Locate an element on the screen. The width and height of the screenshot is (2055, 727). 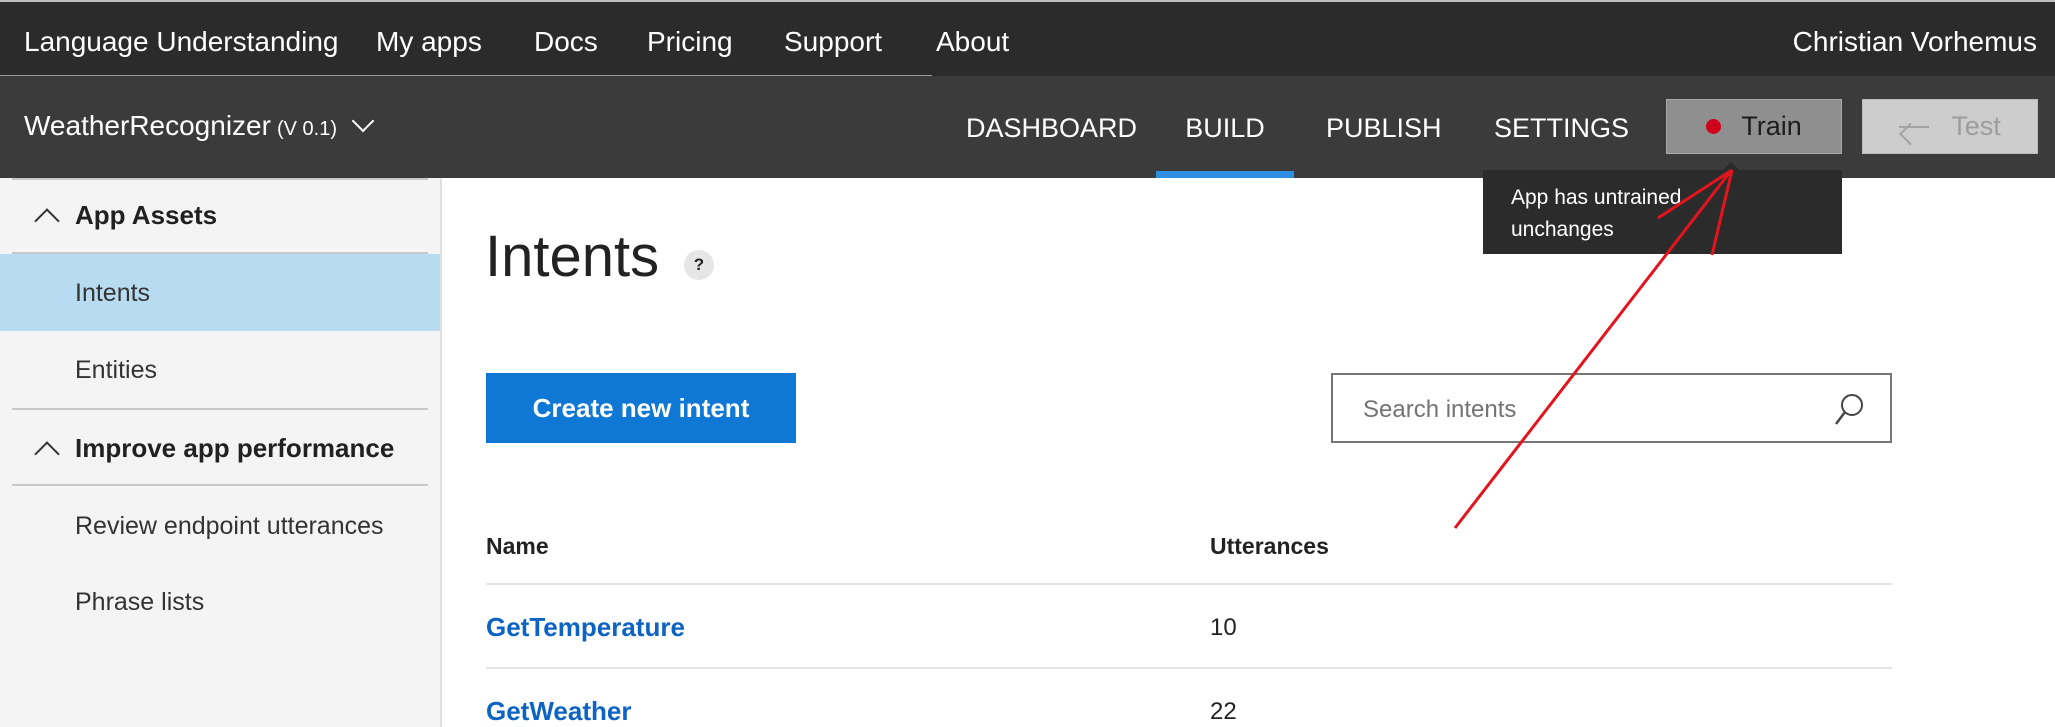
search-placeholder: Search intents is located at coordinates (1440, 409).